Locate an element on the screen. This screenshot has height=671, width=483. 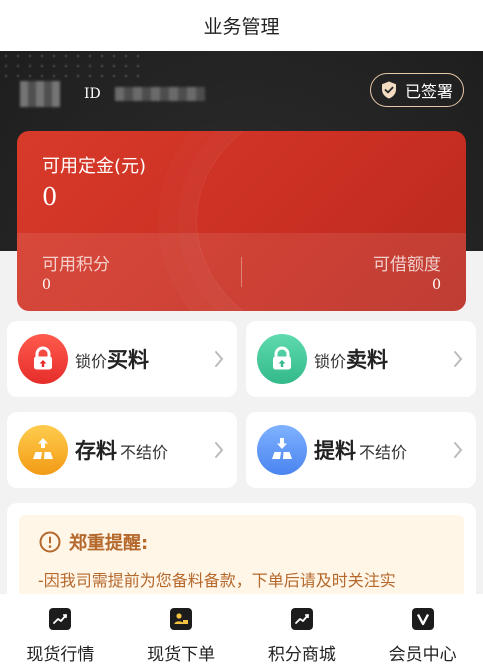
withdraw-material-button: 提料 不结价 is located at coordinates (361, 450).